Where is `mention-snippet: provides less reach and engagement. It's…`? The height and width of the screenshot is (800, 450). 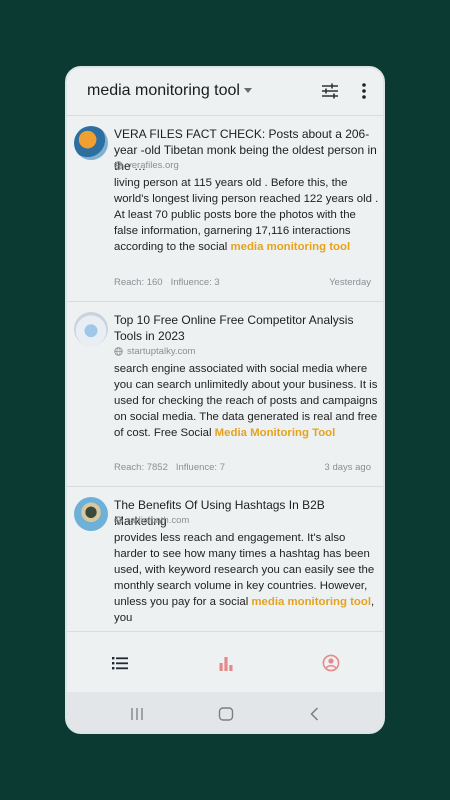 mention-snippet: provides less reach and engagement. It's… is located at coordinates (247, 578).